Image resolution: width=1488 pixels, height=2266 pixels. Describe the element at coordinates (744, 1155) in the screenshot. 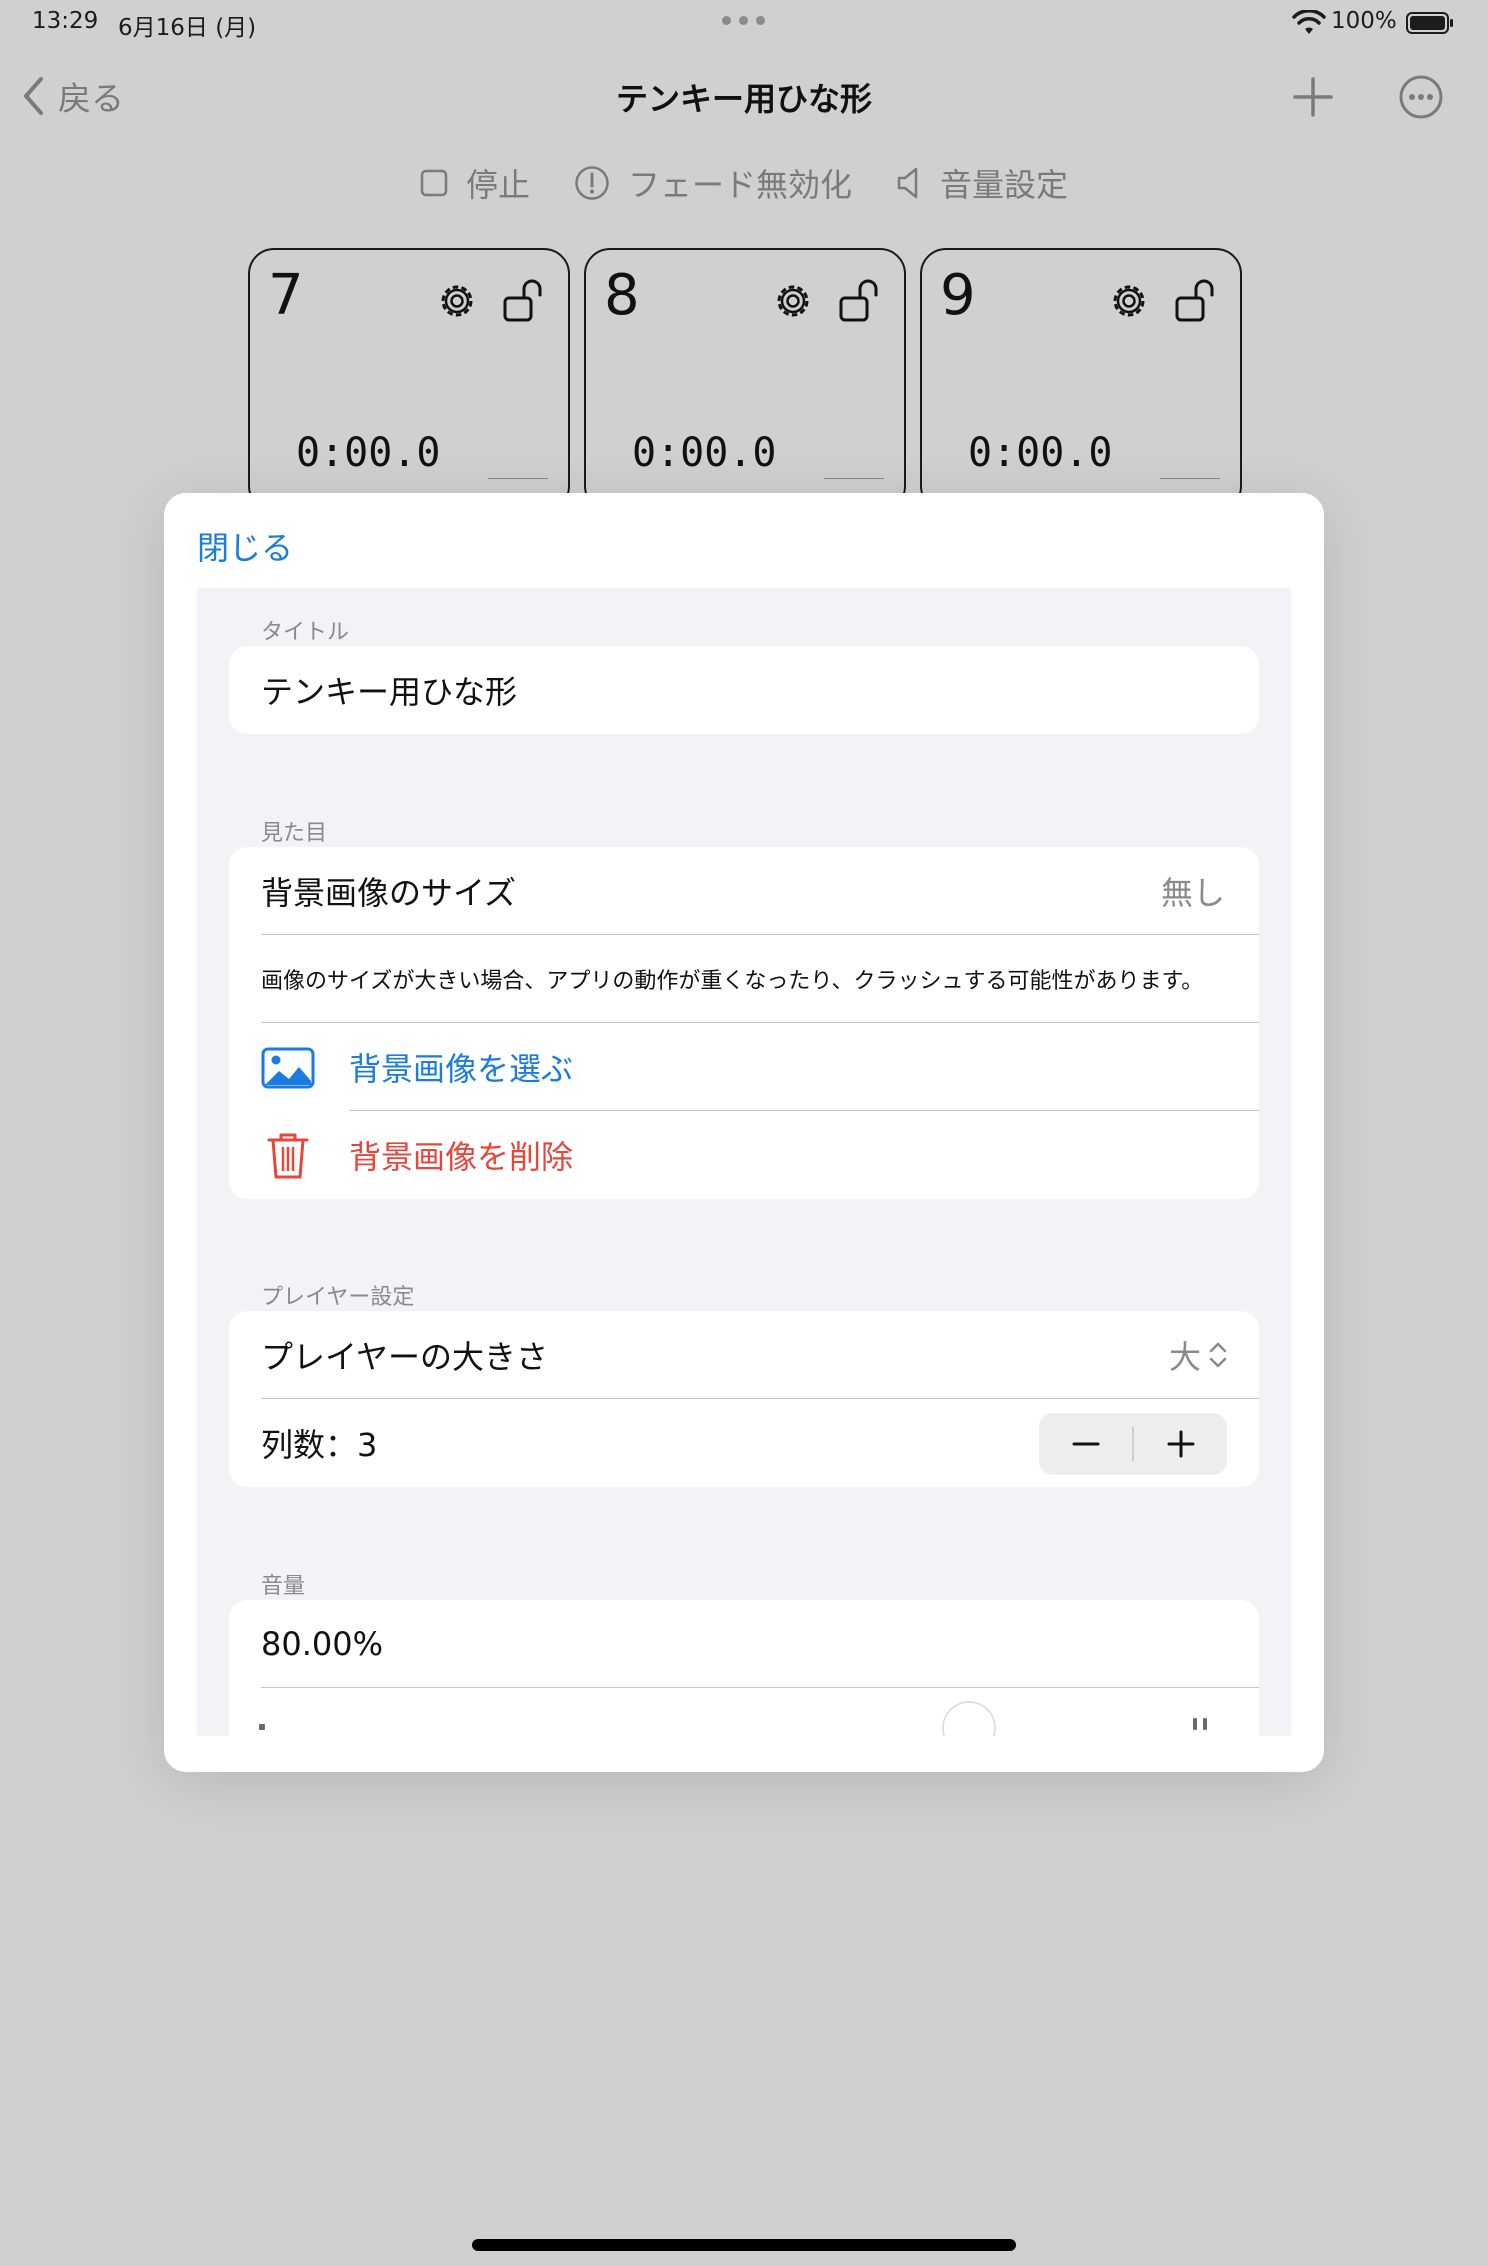

I see `delete-bg-image-button: 背景画像を削除` at that location.